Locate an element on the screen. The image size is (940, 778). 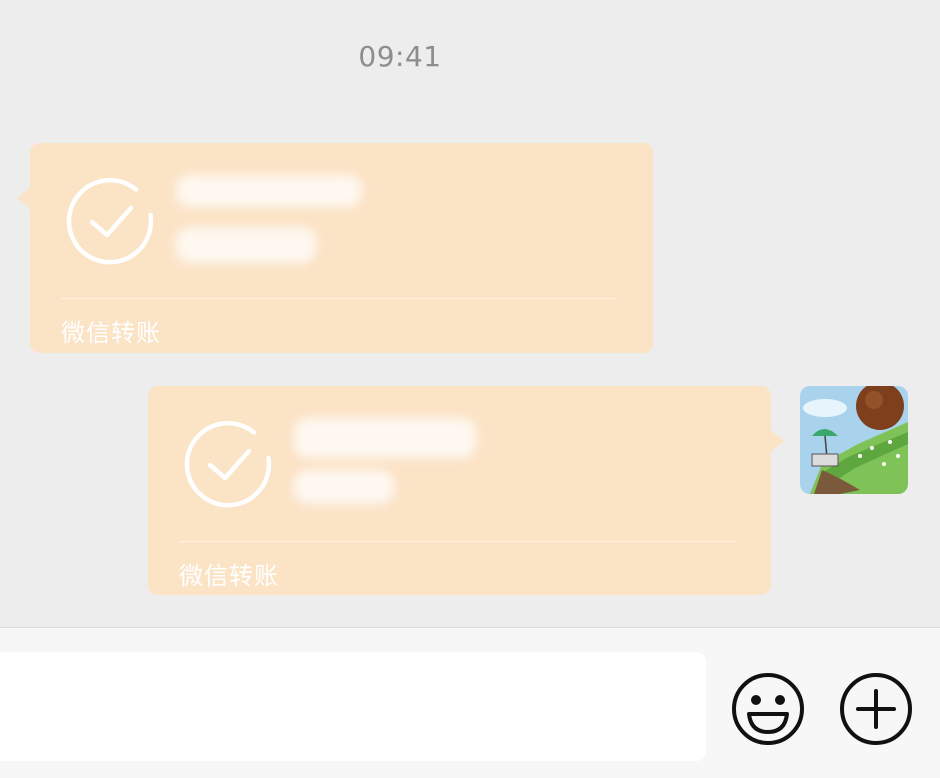
message-timestamp: 09:41 is located at coordinates (400, 56).